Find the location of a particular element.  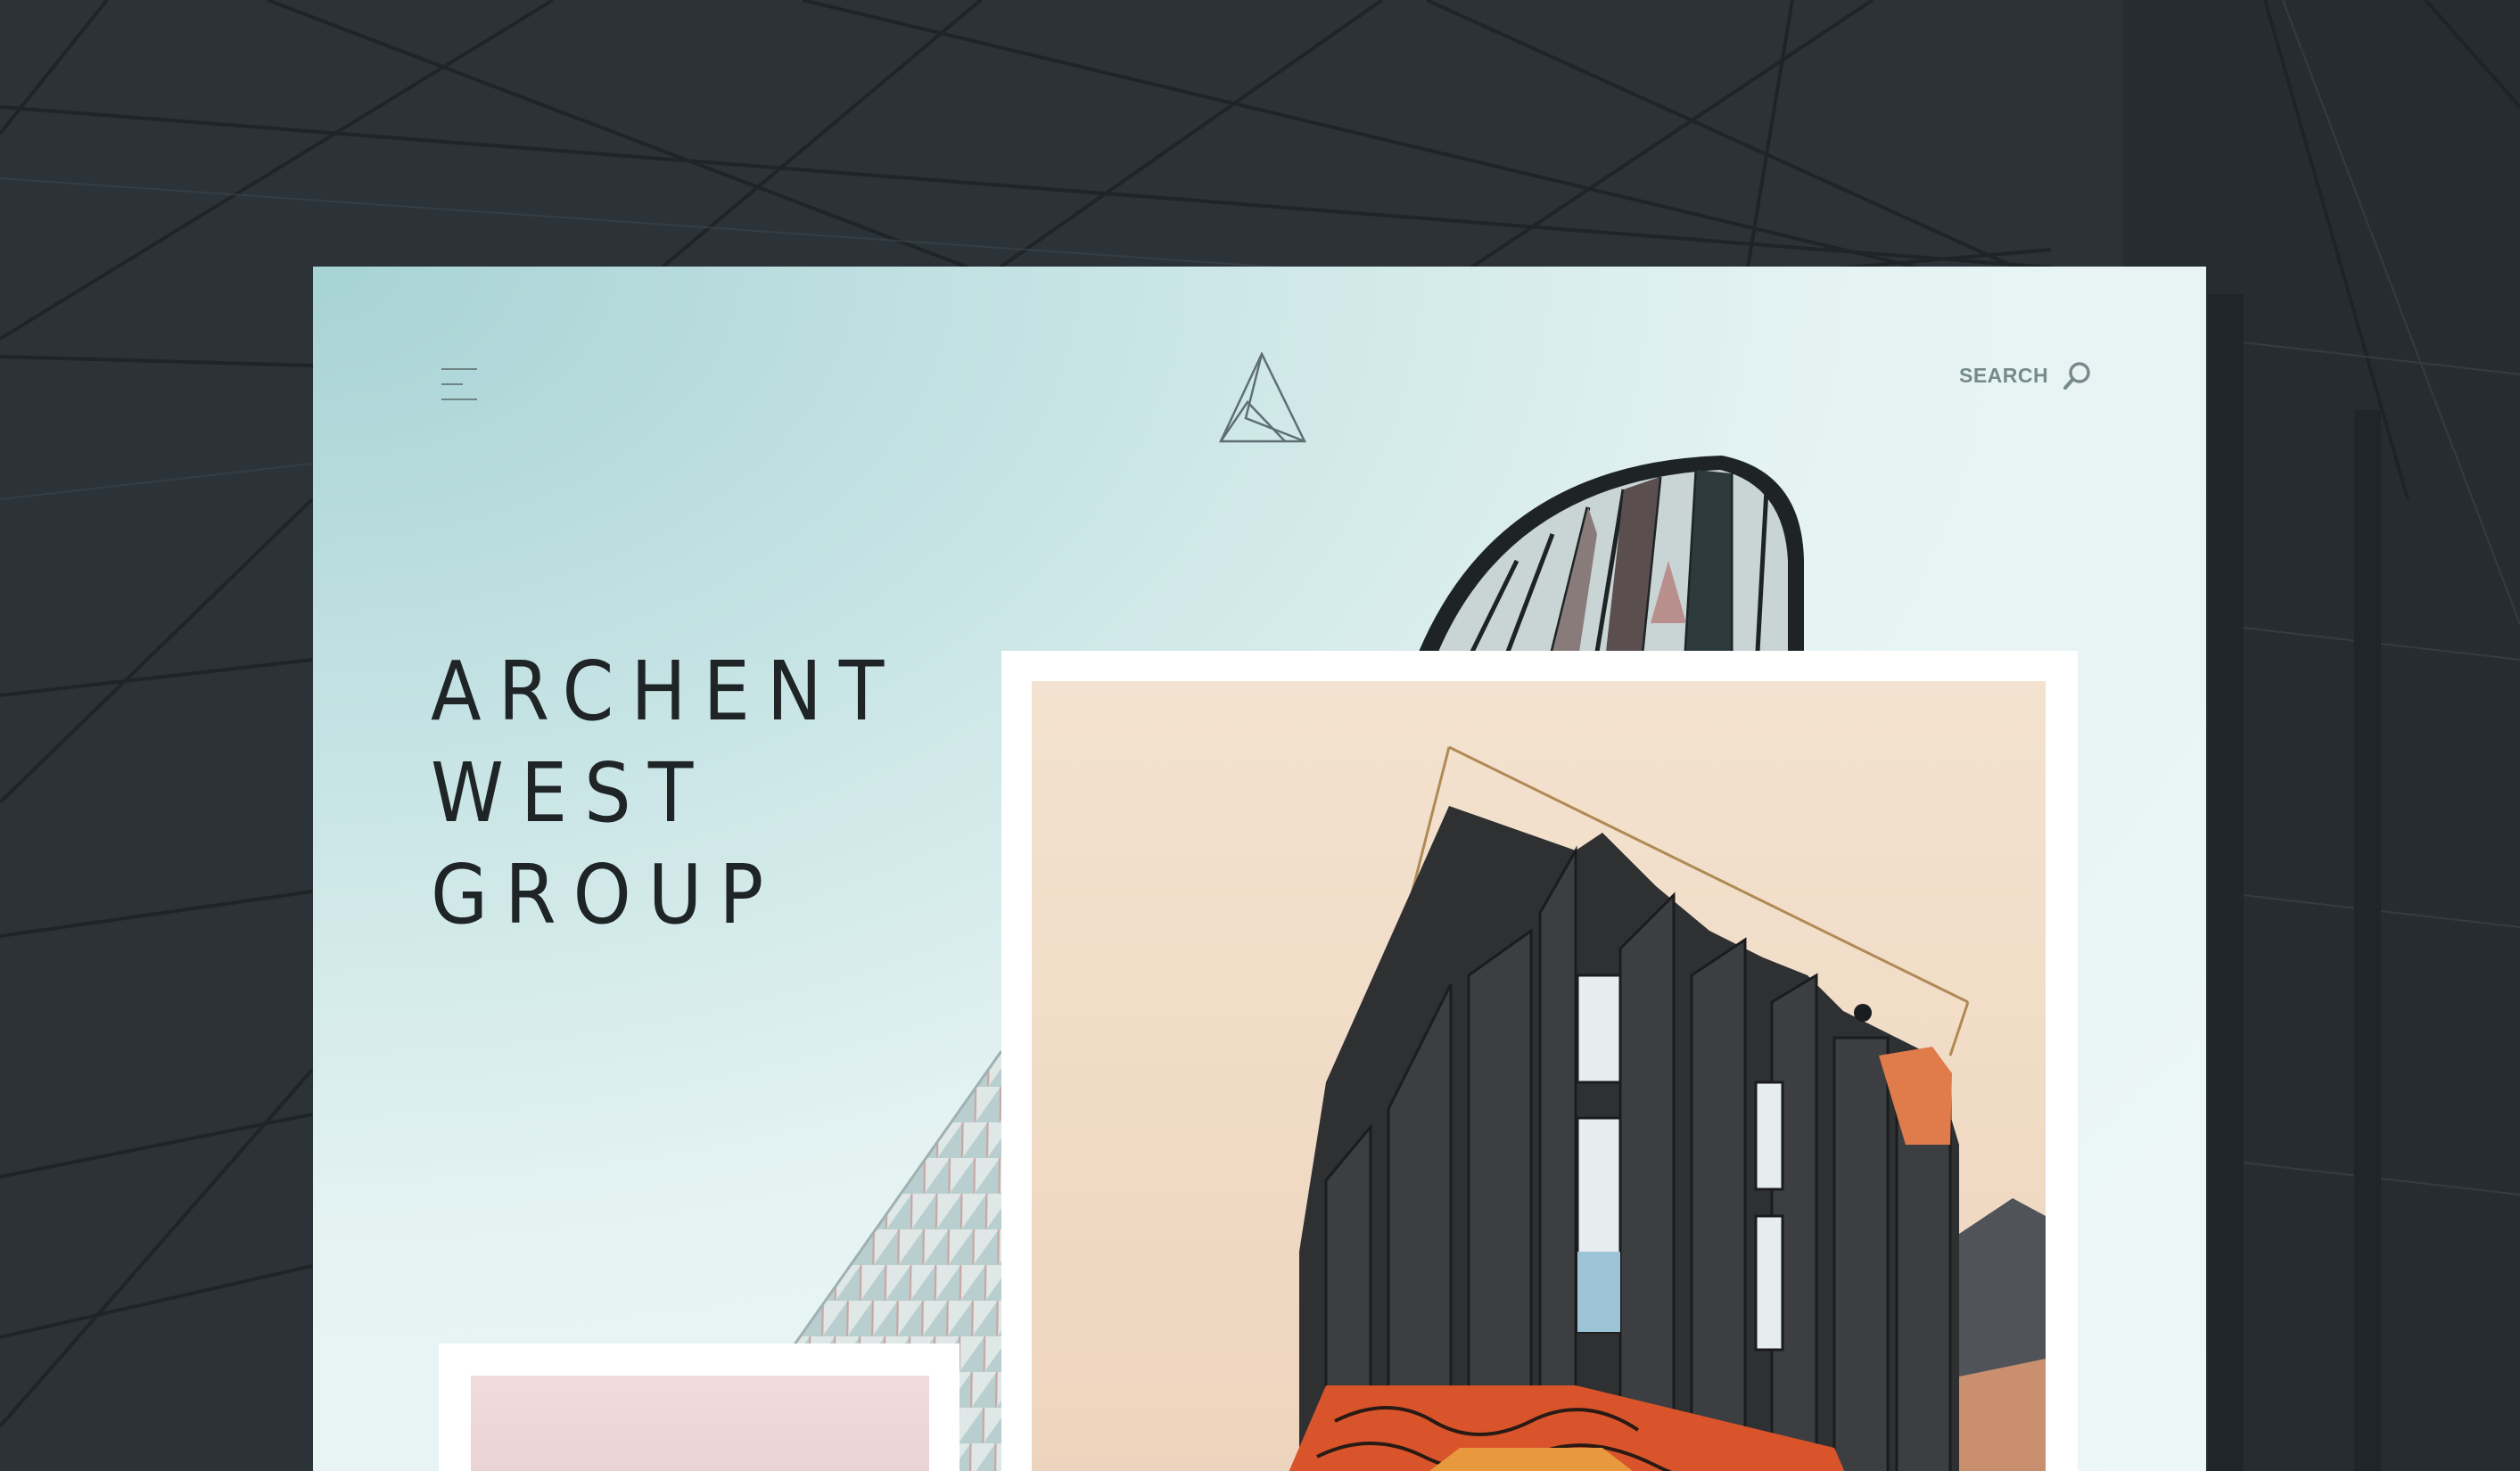

title-line-2: WEST is located at coordinates (571, 793).